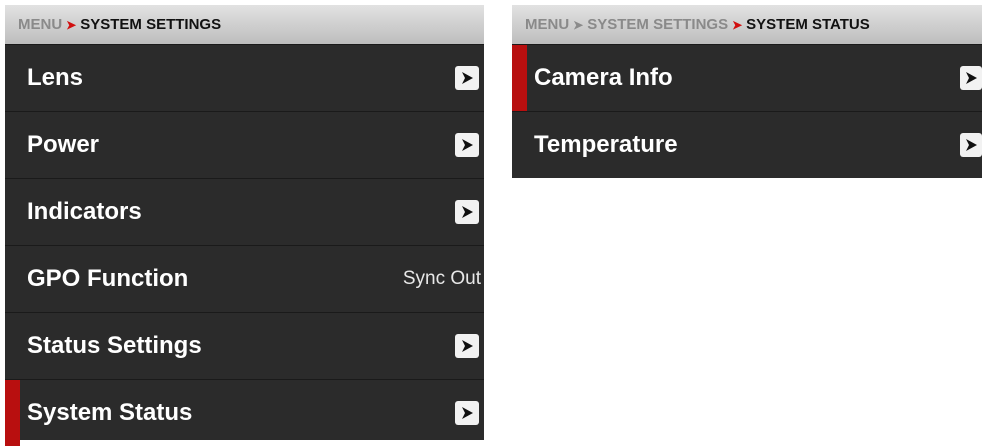 The height and width of the screenshot is (446, 982). I want to click on menu-item-label: GPO Function, so click(108, 278).